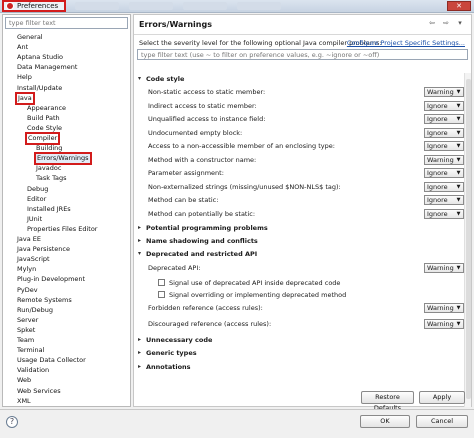 Image resolution: width=474 pixels, height=438 pixels. Describe the element at coordinates (39, 88) in the screenshot. I see `tree-item: Install/Update` at that location.